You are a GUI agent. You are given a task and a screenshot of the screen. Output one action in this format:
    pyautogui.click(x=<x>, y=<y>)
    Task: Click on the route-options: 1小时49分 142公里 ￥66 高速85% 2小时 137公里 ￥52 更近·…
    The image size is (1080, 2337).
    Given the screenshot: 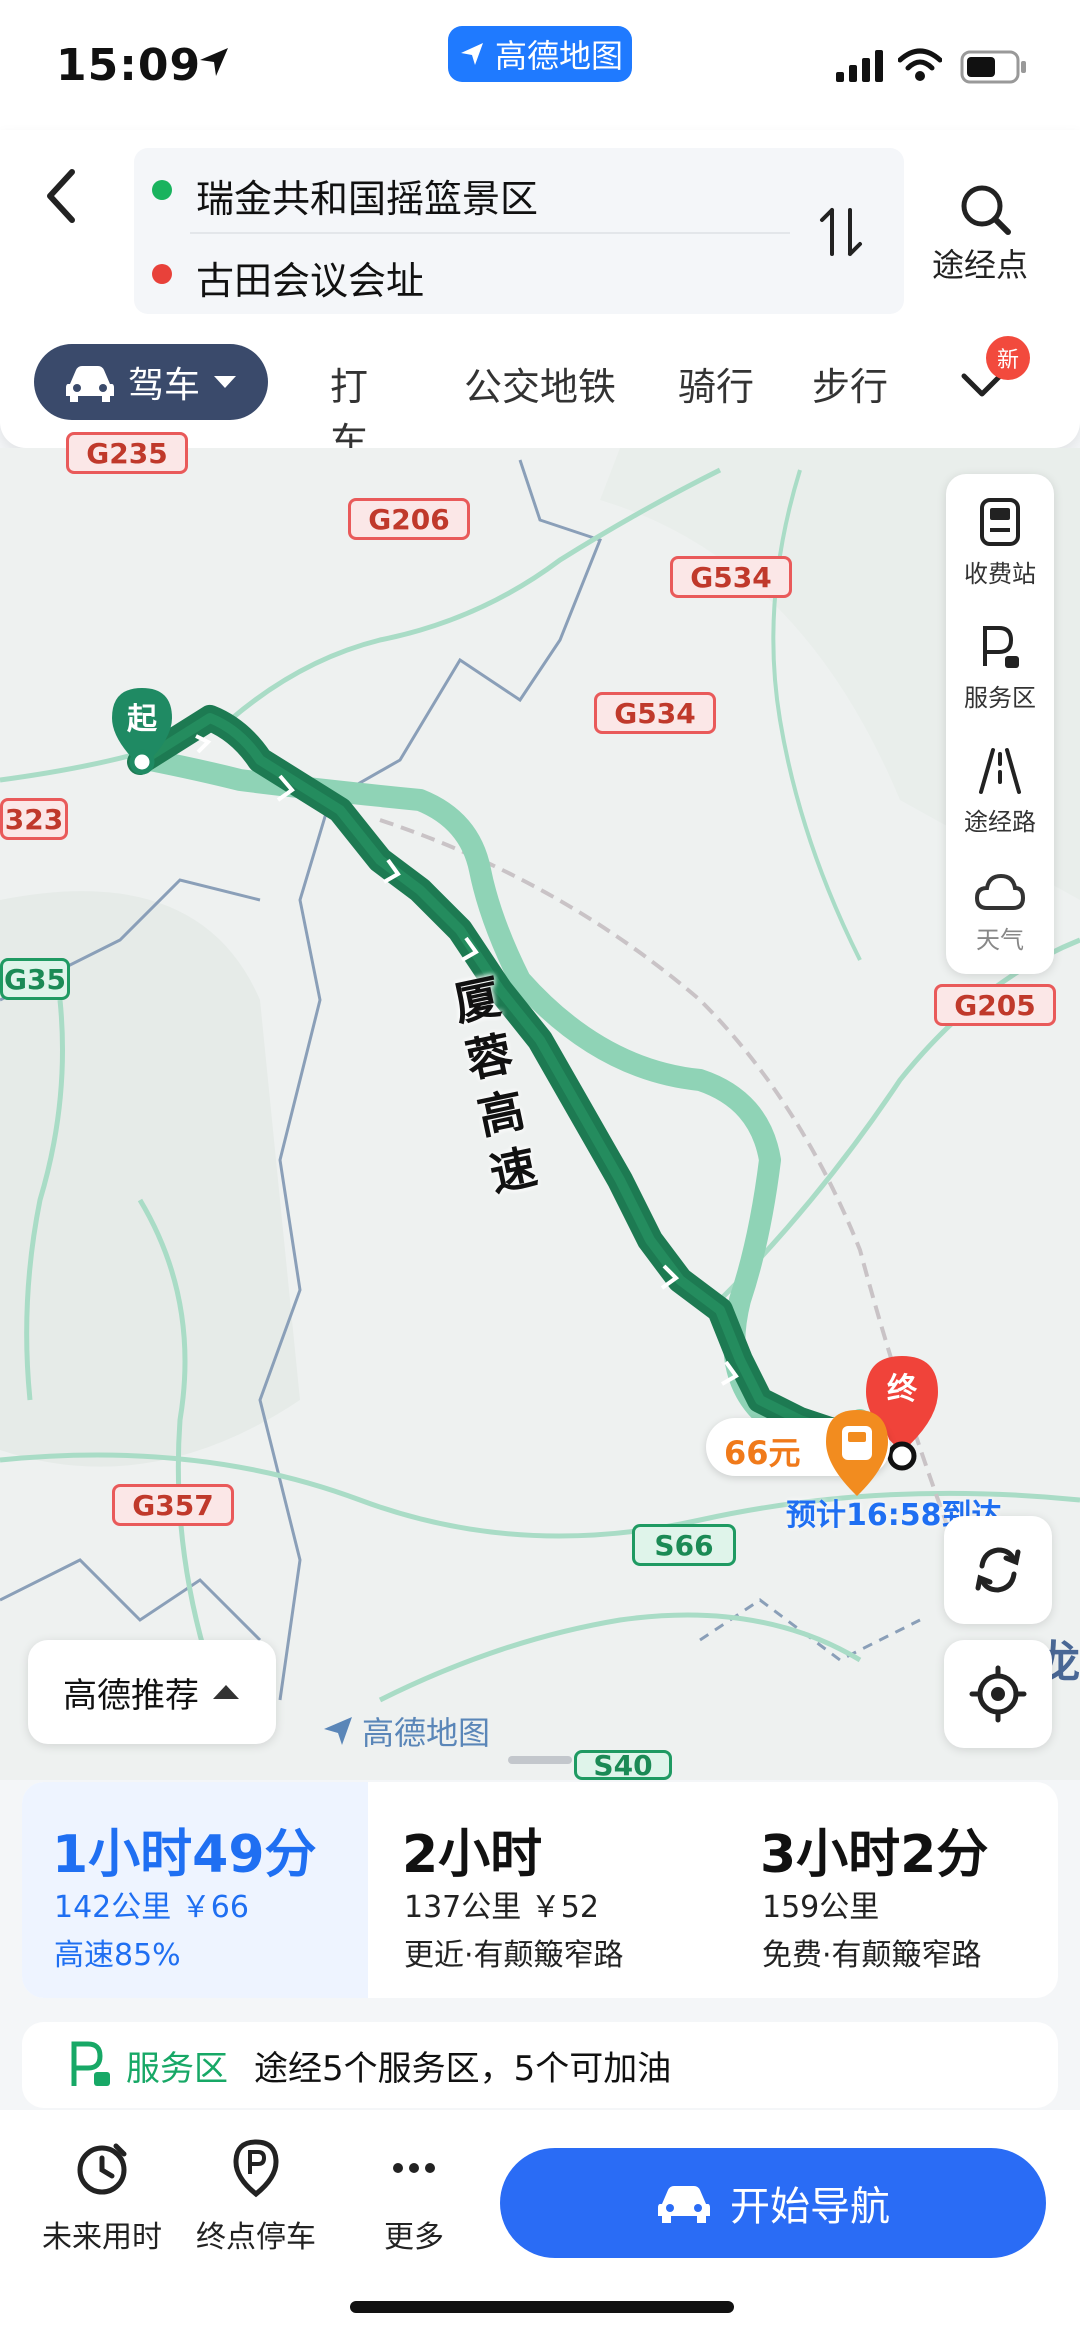 What is the action you would take?
    pyautogui.click(x=540, y=1890)
    